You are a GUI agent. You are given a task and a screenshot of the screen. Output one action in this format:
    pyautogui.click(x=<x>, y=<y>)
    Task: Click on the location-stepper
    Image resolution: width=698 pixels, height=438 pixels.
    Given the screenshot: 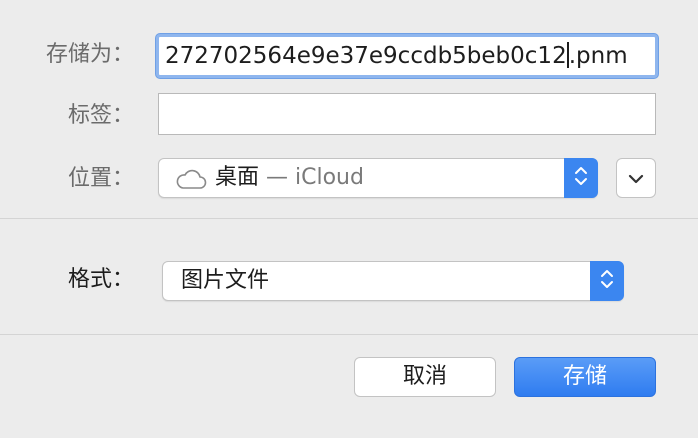 What is the action you would take?
    pyautogui.click(x=581, y=178)
    